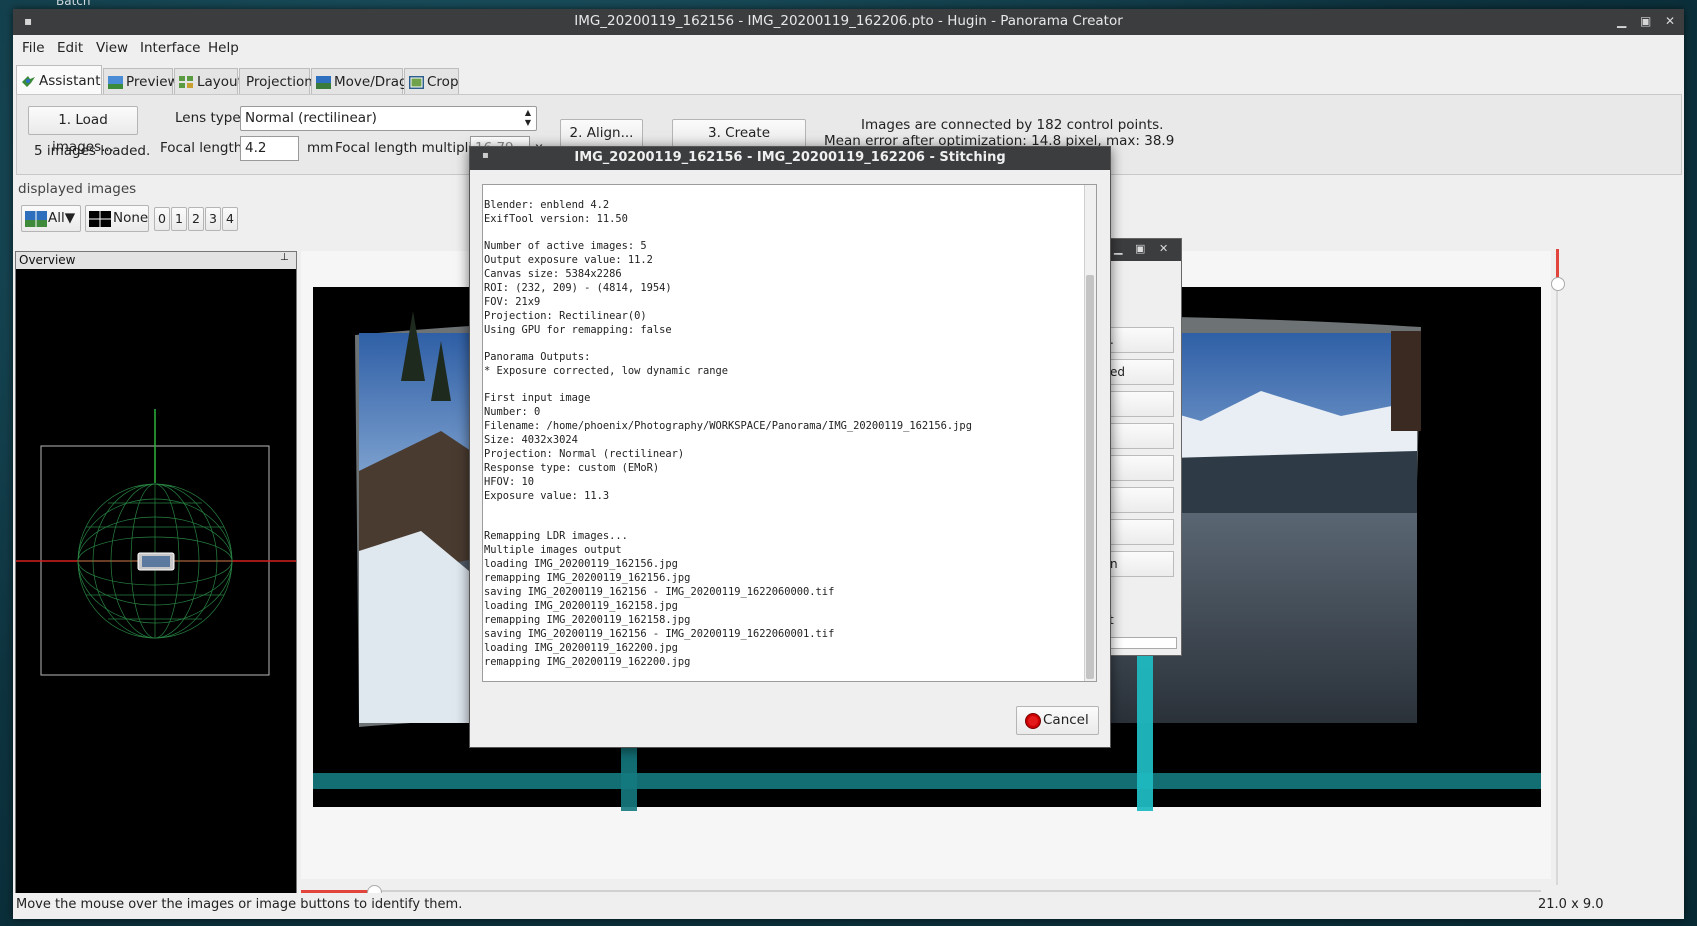 The height and width of the screenshot is (926, 1697). I want to click on log-line: Output exposure value: 11.2, so click(568, 260).